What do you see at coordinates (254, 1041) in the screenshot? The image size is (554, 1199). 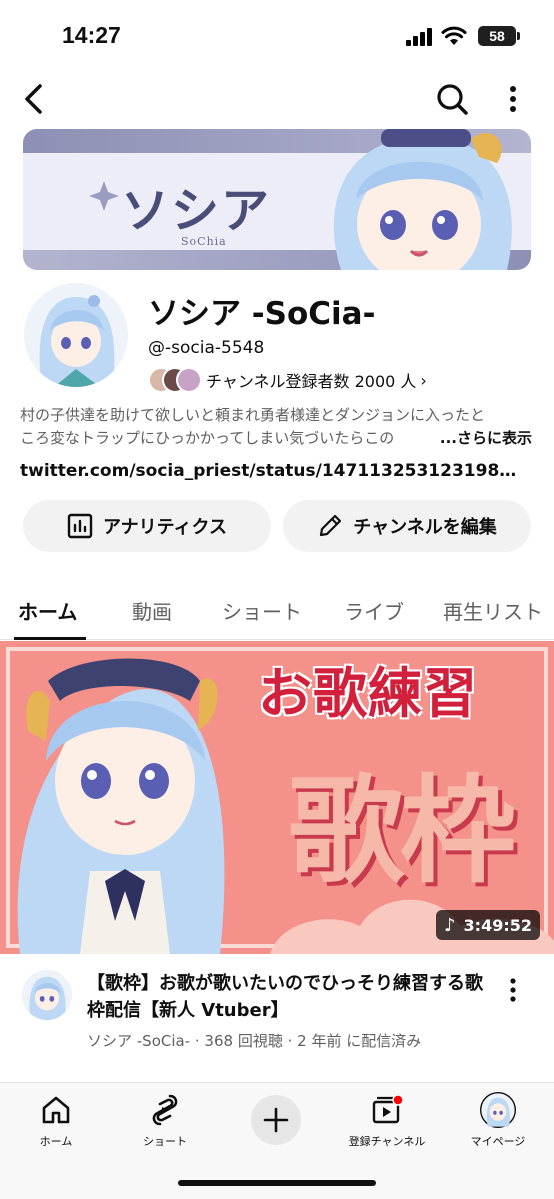 I see `video-stats: ソシア -SoCia- · 368 回視聴 · 2 年前 に配信済み` at bounding box center [254, 1041].